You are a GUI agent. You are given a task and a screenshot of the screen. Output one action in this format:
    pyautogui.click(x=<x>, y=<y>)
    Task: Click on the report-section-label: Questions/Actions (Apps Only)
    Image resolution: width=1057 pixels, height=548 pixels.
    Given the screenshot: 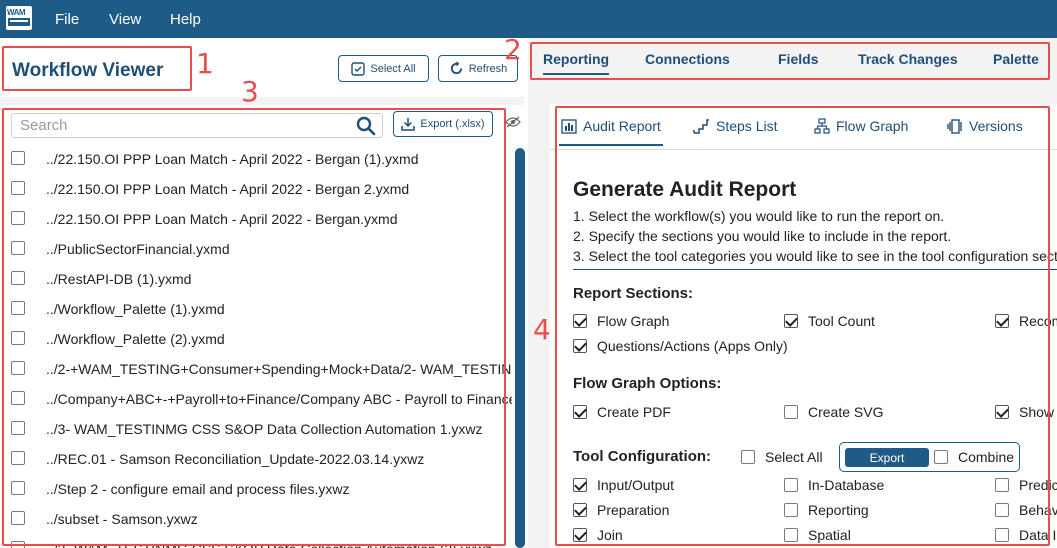 What is the action you would take?
    pyautogui.click(x=692, y=346)
    